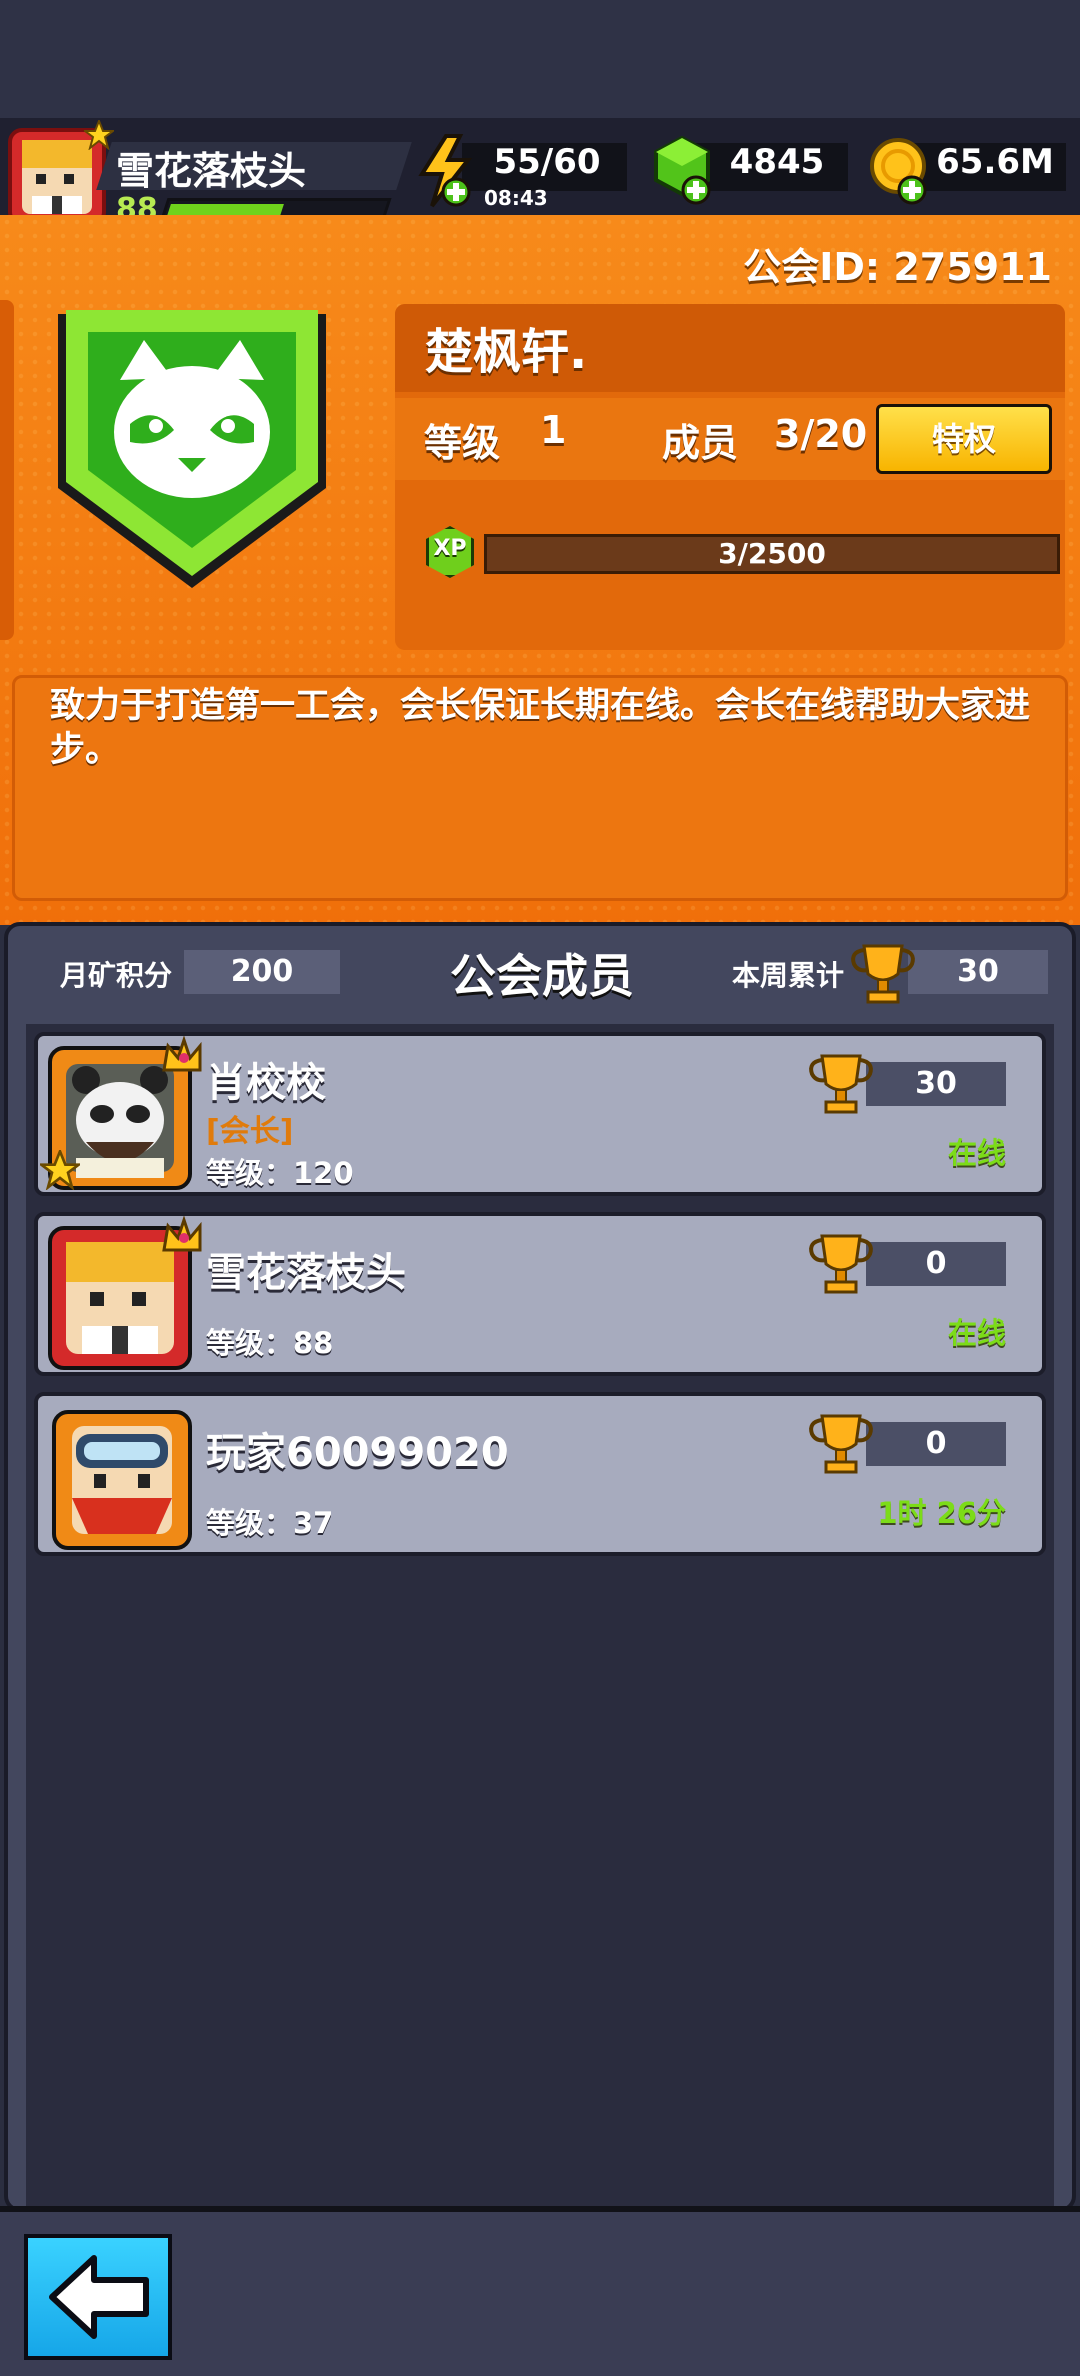 This screenshot has height=2376, width=1080. What do you see at coordinates (60, 1170) in the screenshot?
I see `star-icon` at bounding box center [60, 1170].